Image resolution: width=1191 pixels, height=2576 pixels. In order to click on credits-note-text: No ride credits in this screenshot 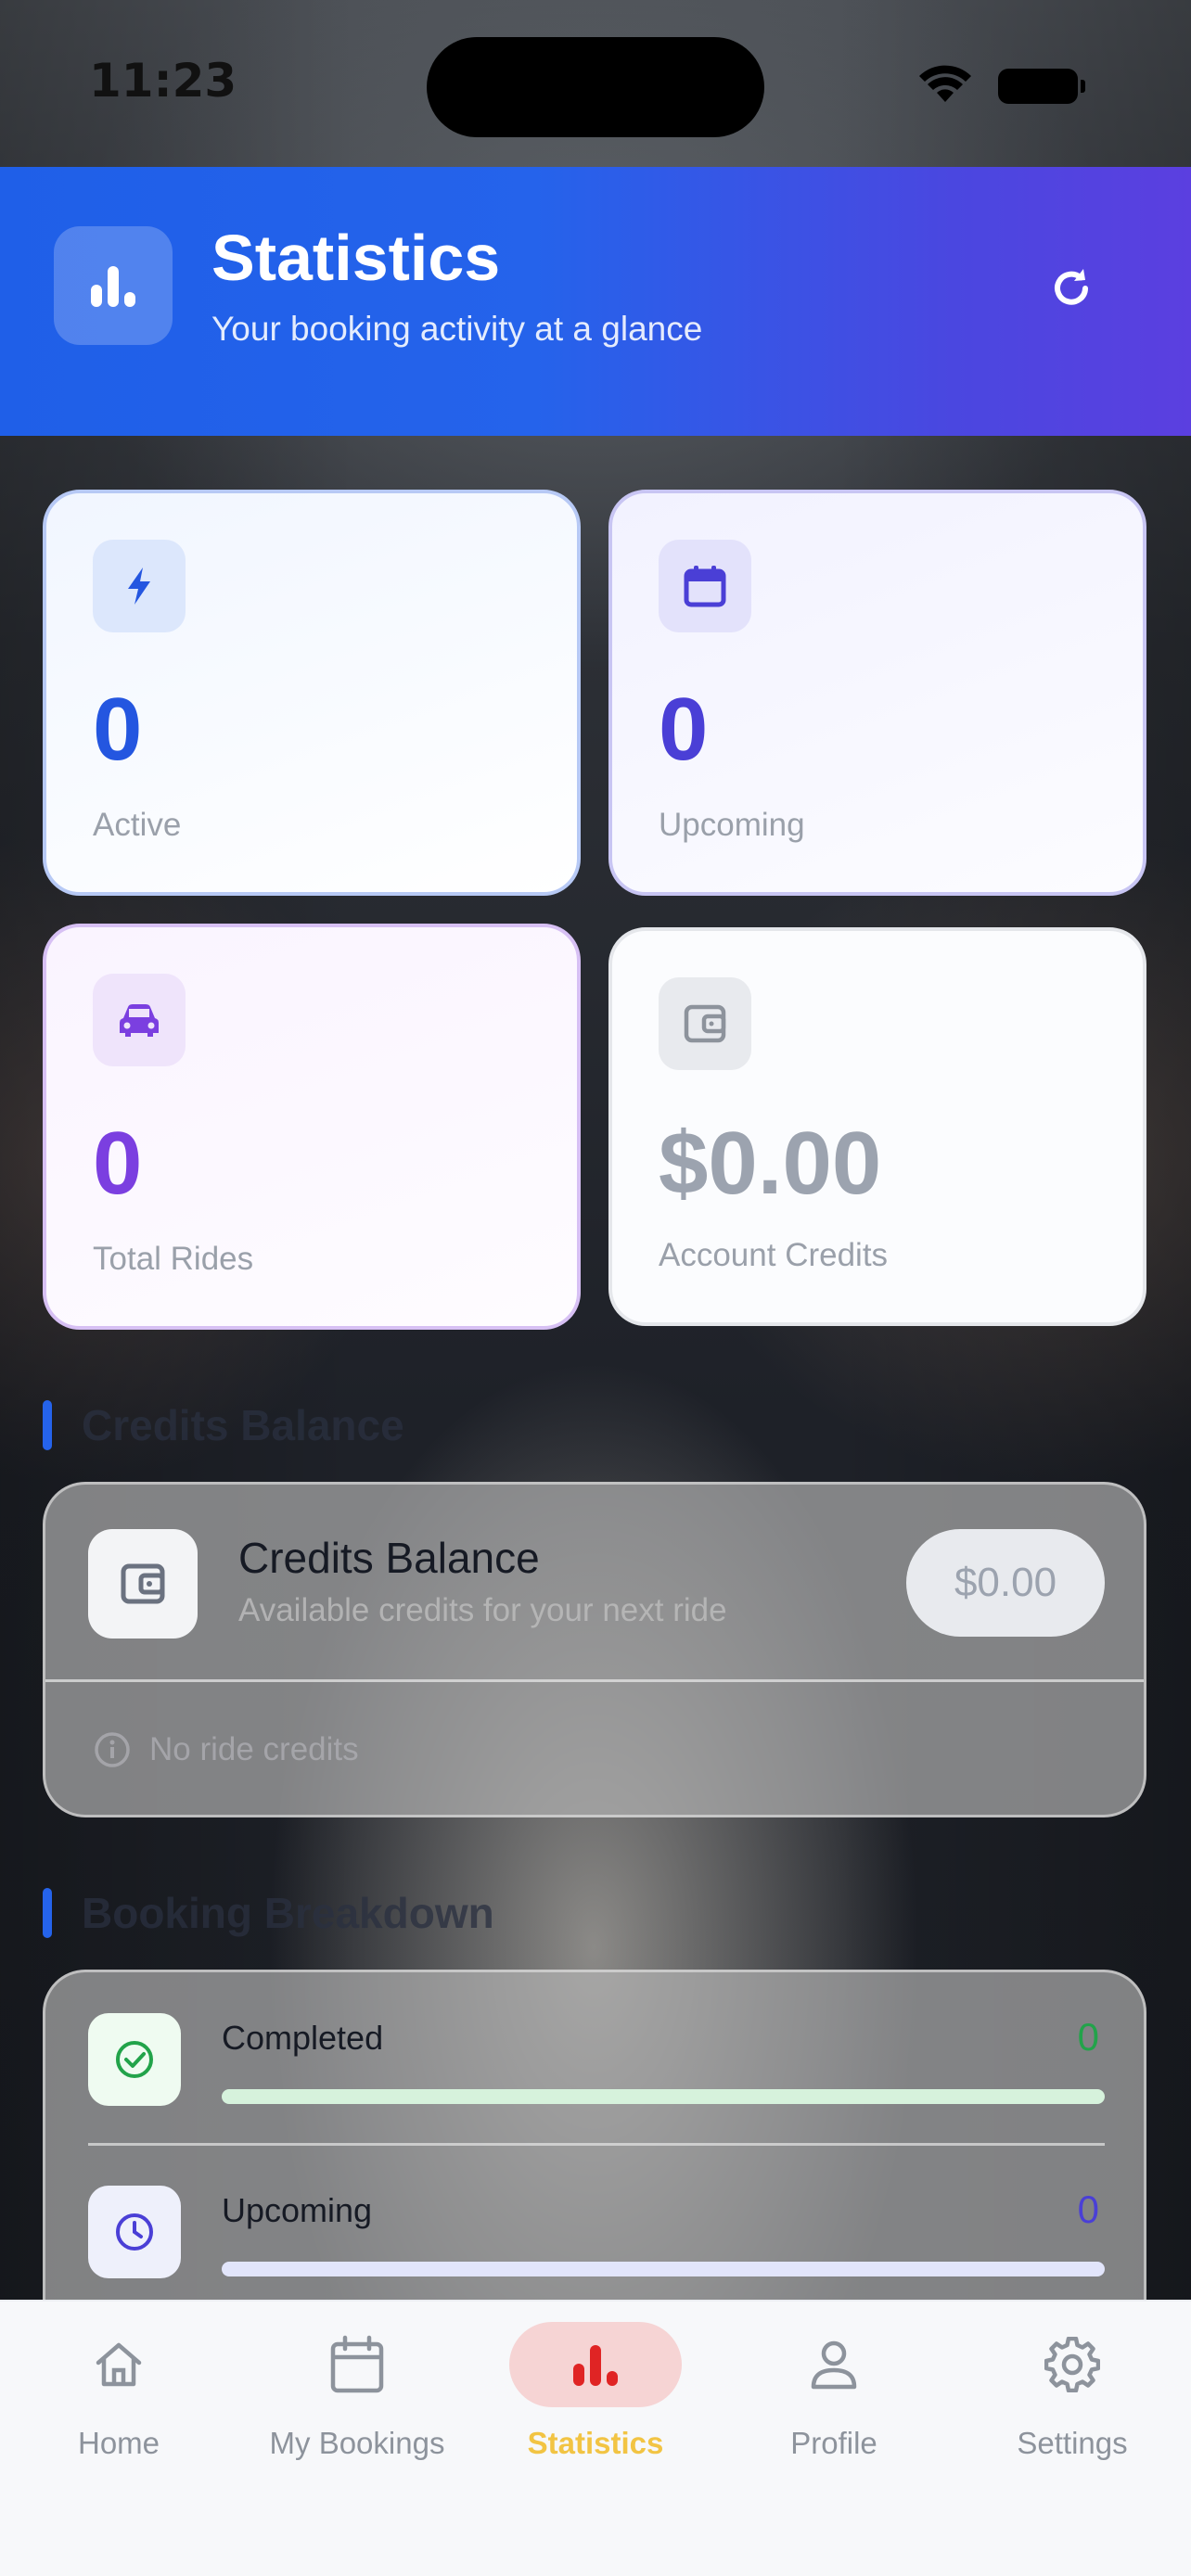, I will do `click(254, 1749)`.